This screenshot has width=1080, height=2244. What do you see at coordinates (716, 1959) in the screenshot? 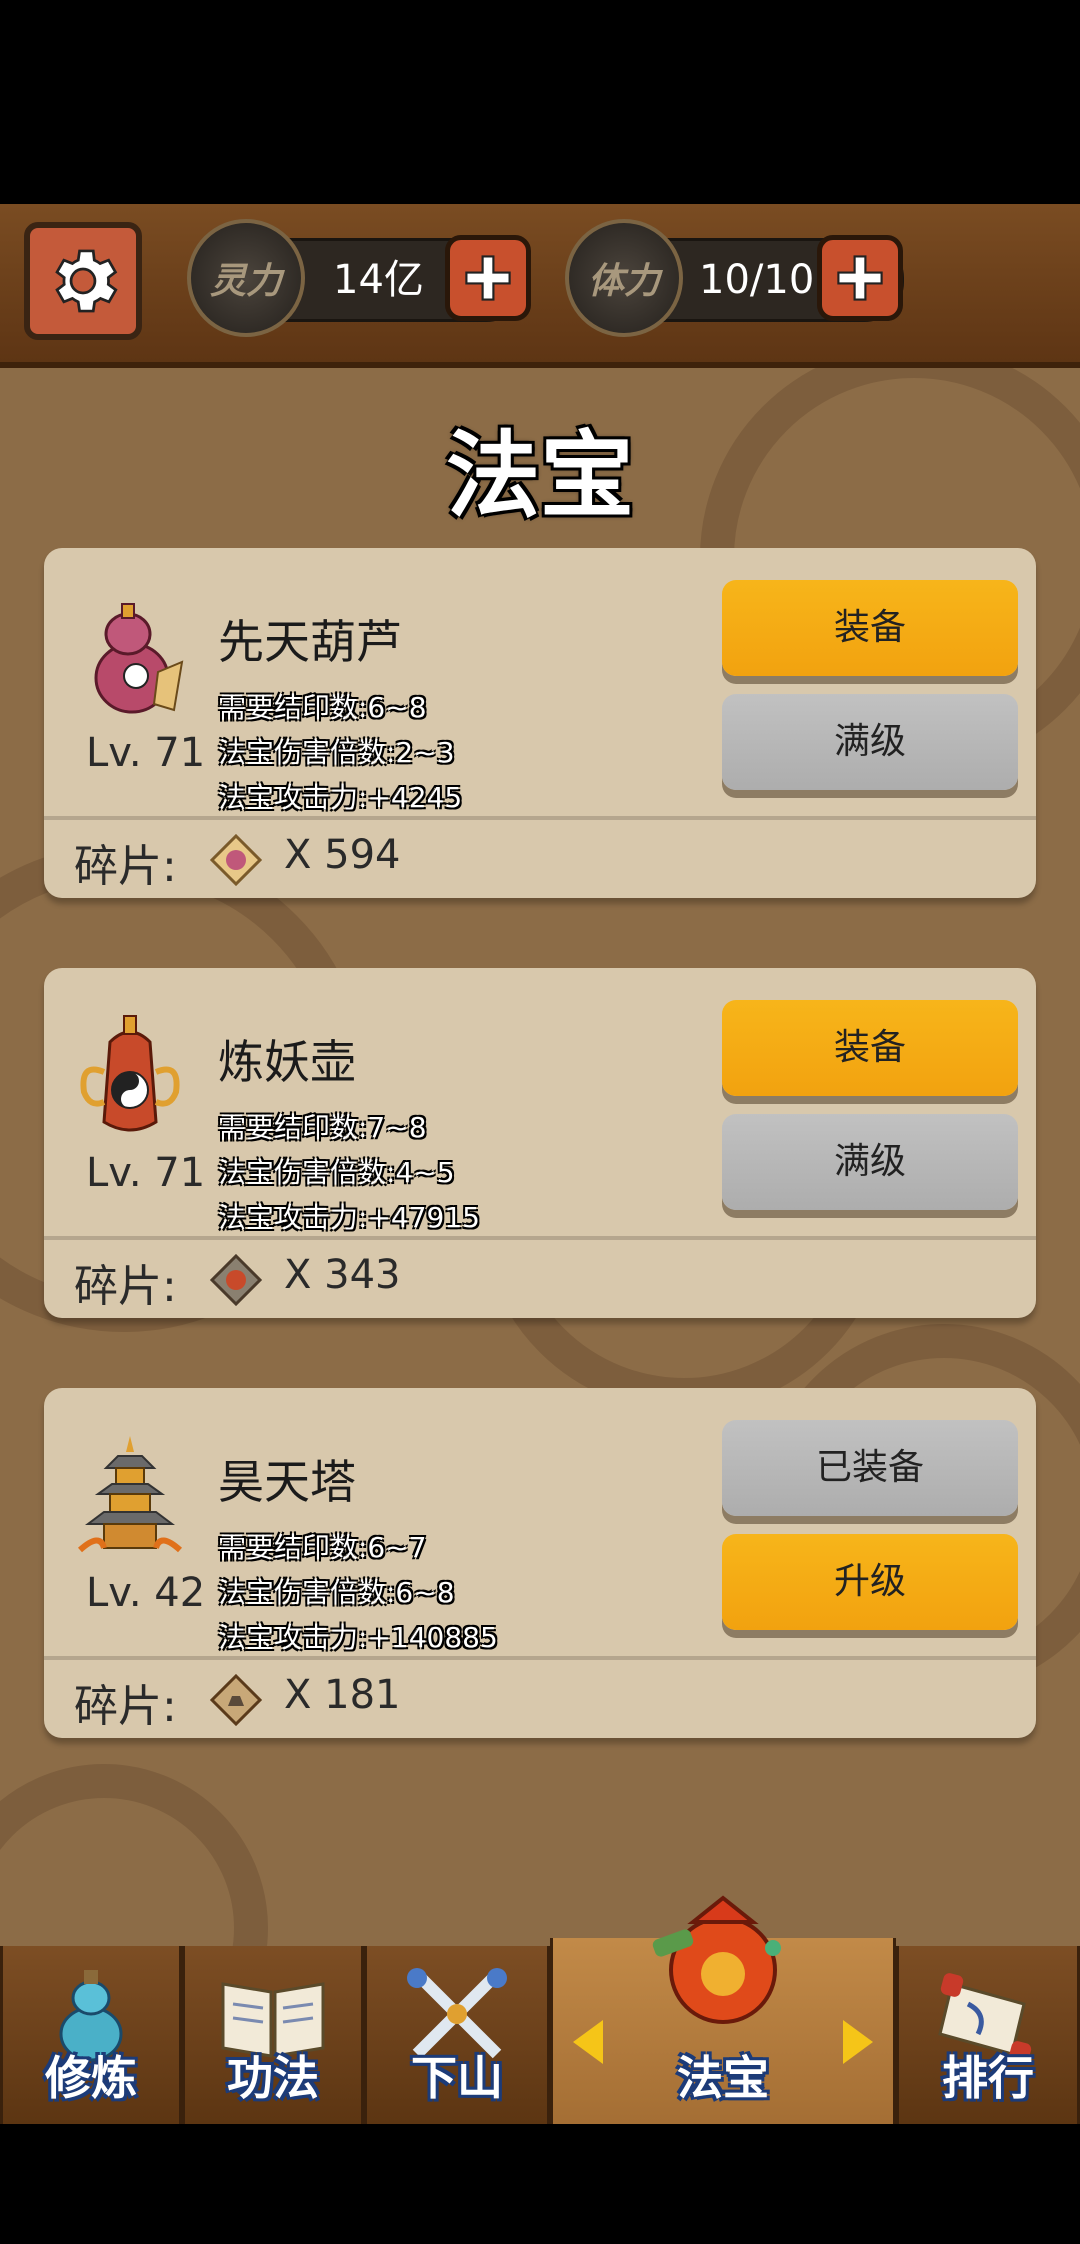
I see `treasure-bag-icon` at bounding box center [716, 1959].